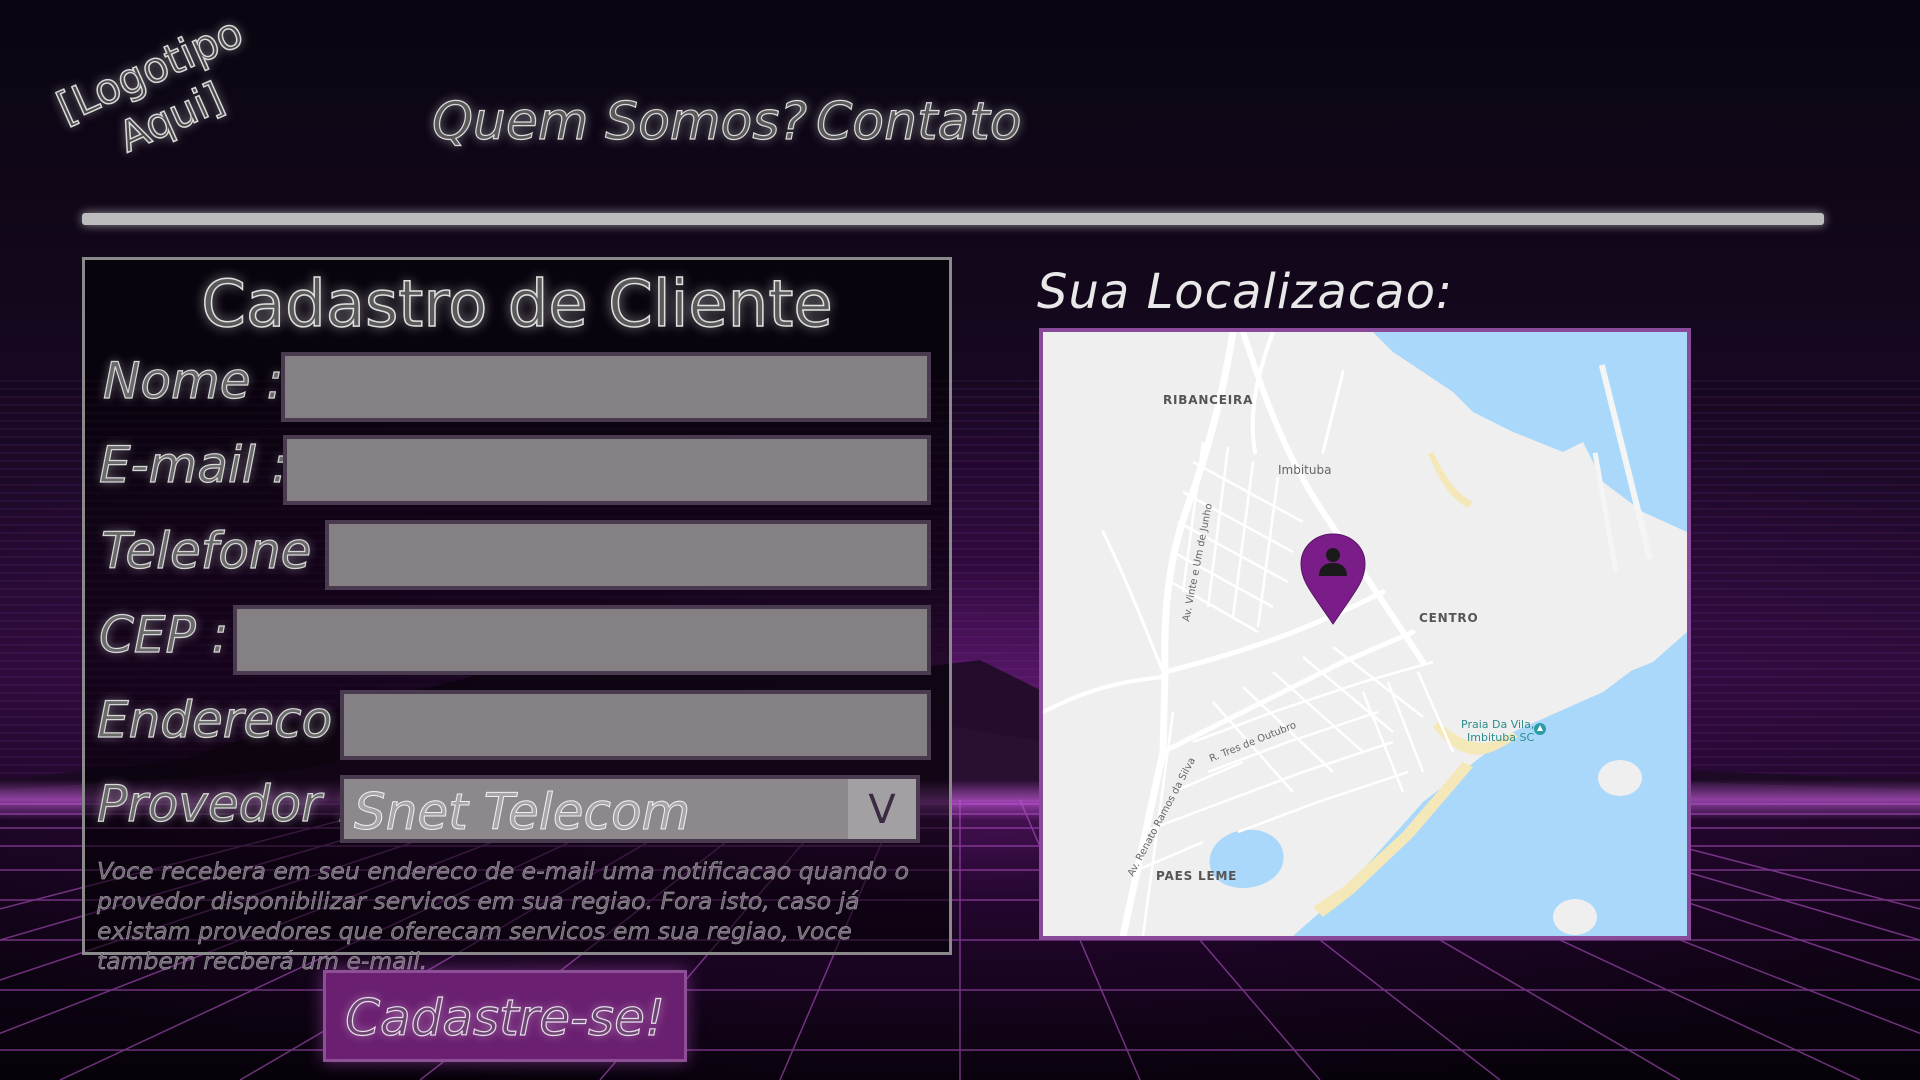 Image resolution: width=1920 pixels, height=1080 pixels. Describe the element at coordinates (1540, 729) in the screenshot. I see `beach-icon` at that location.